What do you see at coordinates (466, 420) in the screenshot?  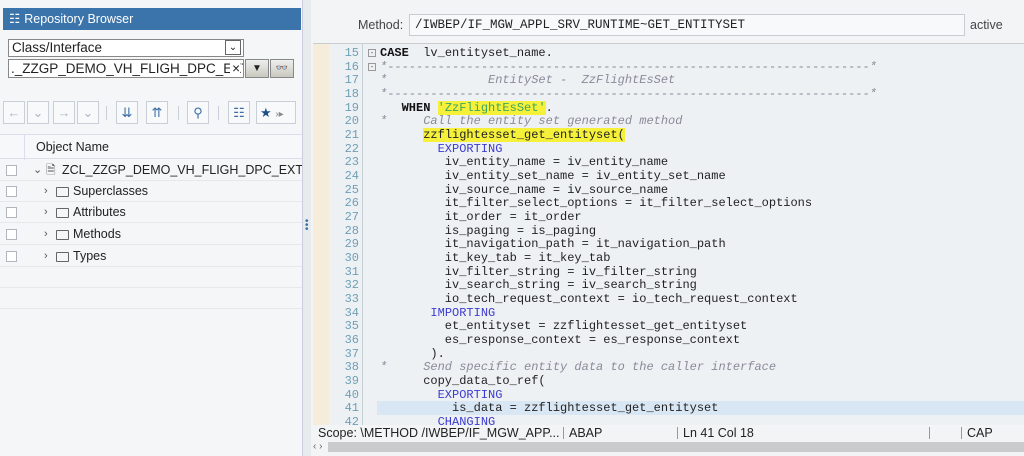 I see `code-token: CHANGING` at bounding box center [466, 420].